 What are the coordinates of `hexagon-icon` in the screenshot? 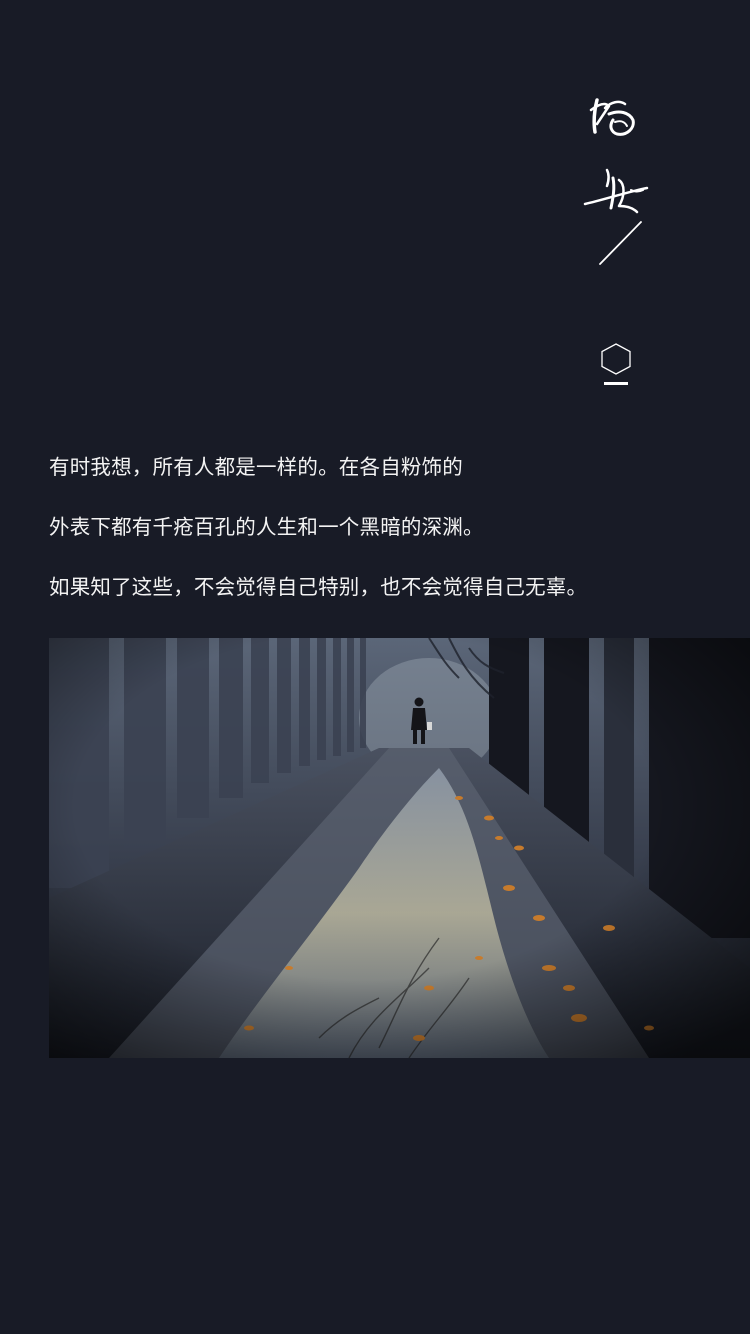 It's located at (616, 359).